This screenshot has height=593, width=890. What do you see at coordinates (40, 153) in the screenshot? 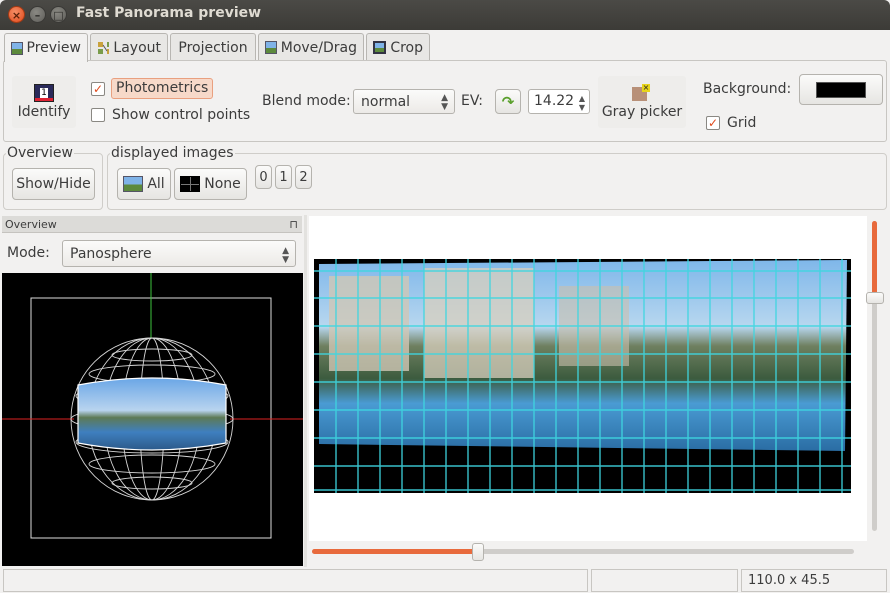
I see `overview-group-title: Overview` at bounding box center [40, 153].